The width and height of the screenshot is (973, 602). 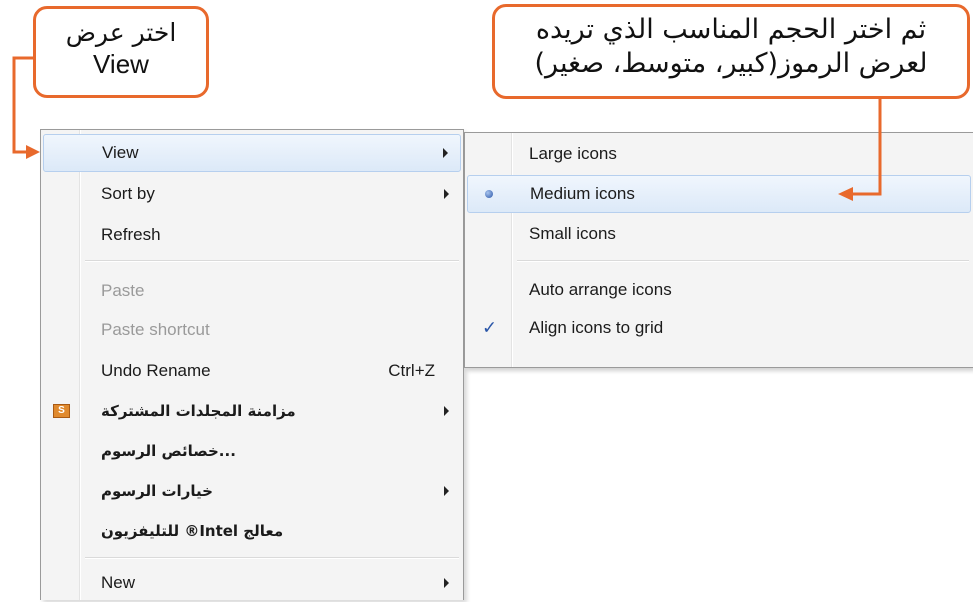 What do you see at coordinates (156, 370) in the screenshot?
I see `menu-item-undo-rename-label: Undo Rename` at bounding box center [156, 370].